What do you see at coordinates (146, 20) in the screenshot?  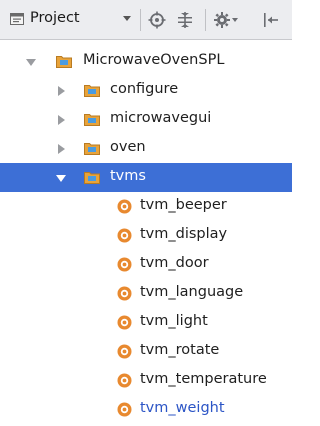 I see `project-toolbar: Project` at bounding box center [146, 20].